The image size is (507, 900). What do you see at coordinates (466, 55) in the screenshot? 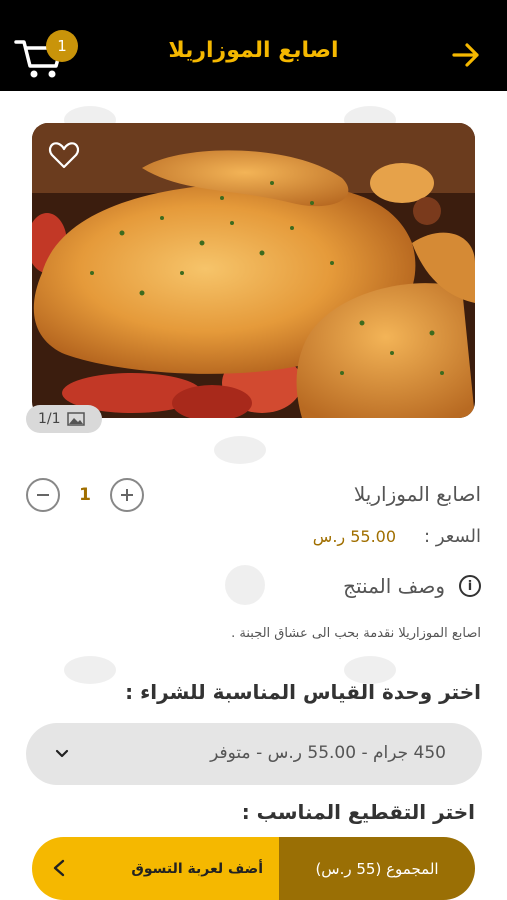
I see `back-arrow-icon` at bounding box center [466, 55].